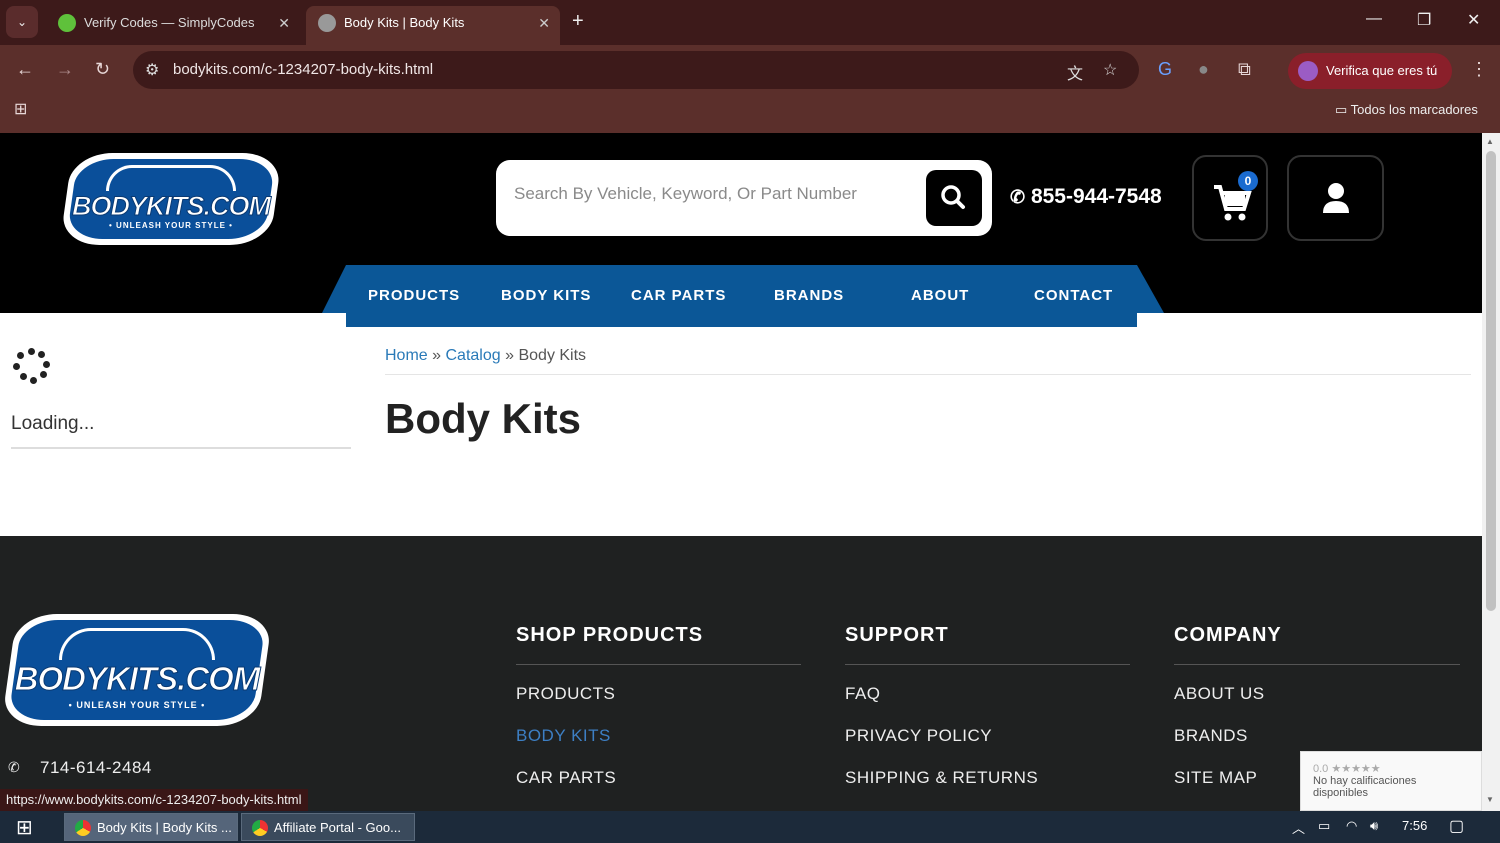 The image size is (1500, 843). Describe the element at coordinates (96, 768) in the screenshot. I see `footer-phone: 714-614-2484` at that location.